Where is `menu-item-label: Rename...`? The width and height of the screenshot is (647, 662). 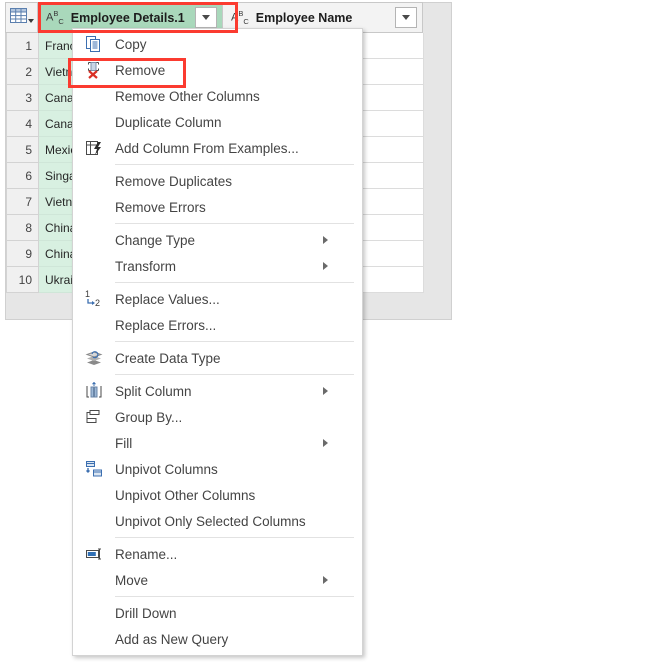
menu-item-label: Rename... is located at coordinates (146, 554).